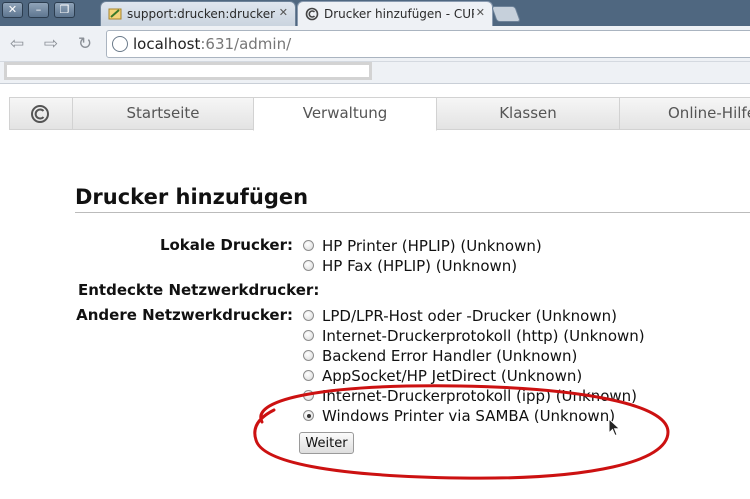 Image resolution: width=750 pixels, height=499 pixels. I want to click on cups-logo-icon, so click(40, 114).